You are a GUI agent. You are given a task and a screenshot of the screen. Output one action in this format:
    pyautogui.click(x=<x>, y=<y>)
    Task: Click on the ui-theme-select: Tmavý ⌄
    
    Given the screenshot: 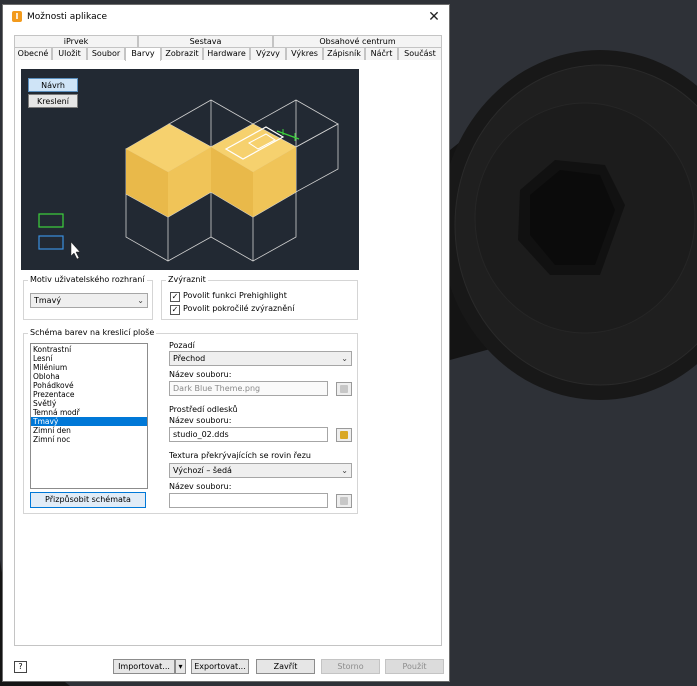 What is the action you would take?
    pyautogui.click(x=89, y=300)
    